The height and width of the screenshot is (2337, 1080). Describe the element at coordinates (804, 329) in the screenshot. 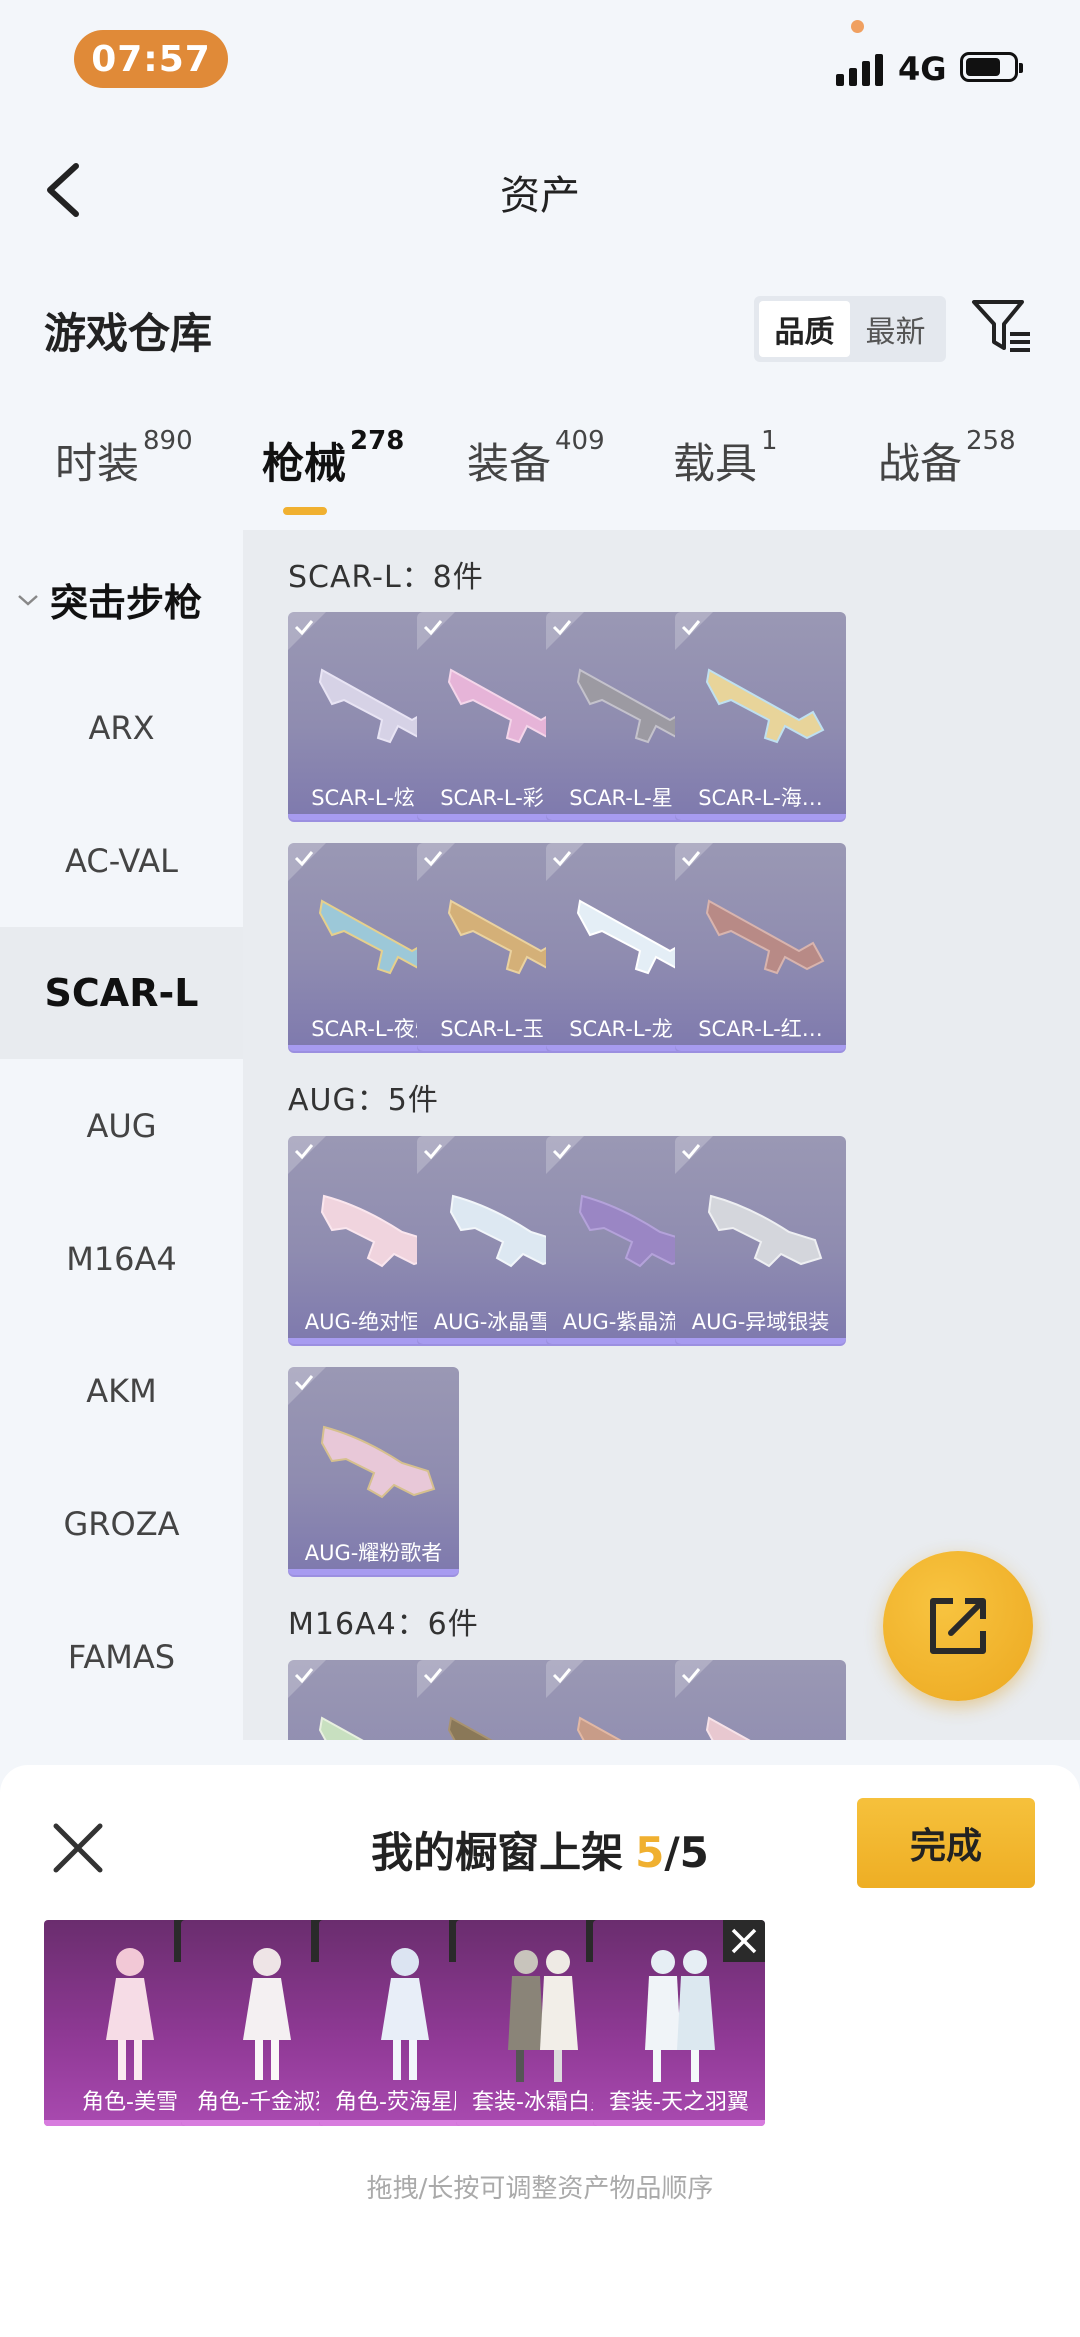

I see `sort-quality: 品质` at that location.